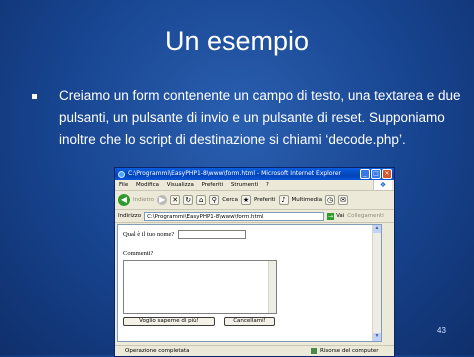  What do you see at coordinates (147, 185) in the screenshot?
I see `menu-modifica: Modifica` at bounding box center [147, 185].